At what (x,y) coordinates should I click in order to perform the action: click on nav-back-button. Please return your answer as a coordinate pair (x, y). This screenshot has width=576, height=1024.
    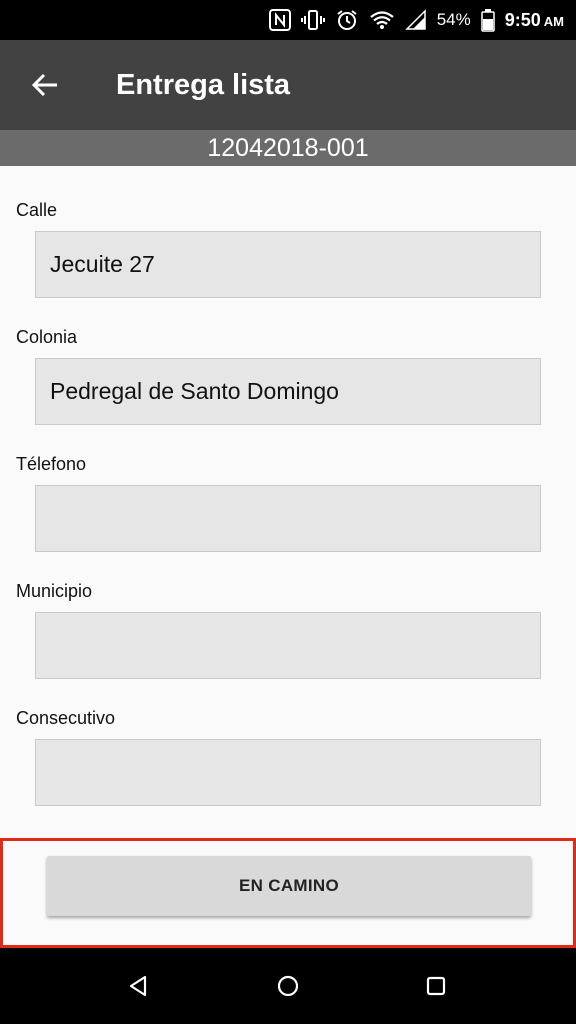
    Looking at the image, I should click on (138, 986).